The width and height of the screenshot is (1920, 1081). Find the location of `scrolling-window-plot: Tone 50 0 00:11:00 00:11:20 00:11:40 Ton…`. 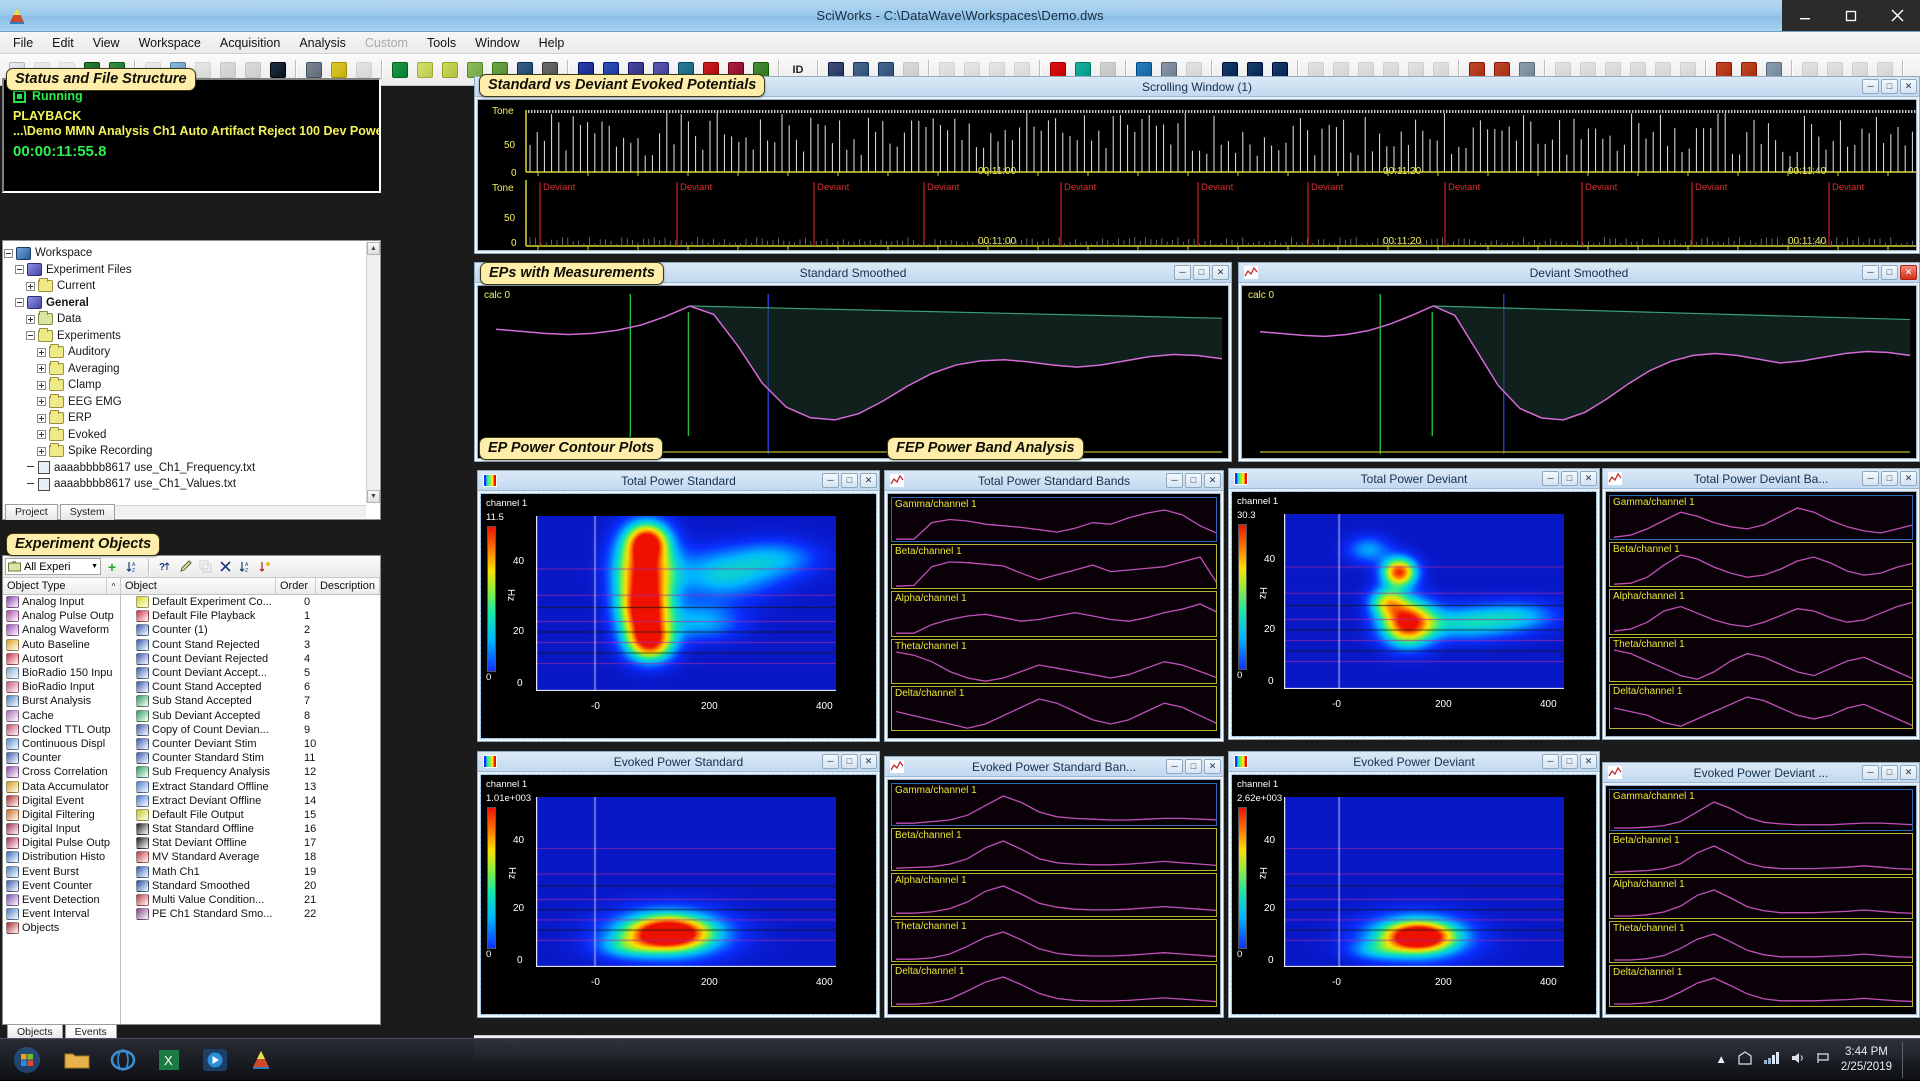

scrolling-window-plot: Tone 50 0 00:11:00 00:11:20 00:11:40 Ton… is located at coordinates (1197, 175).